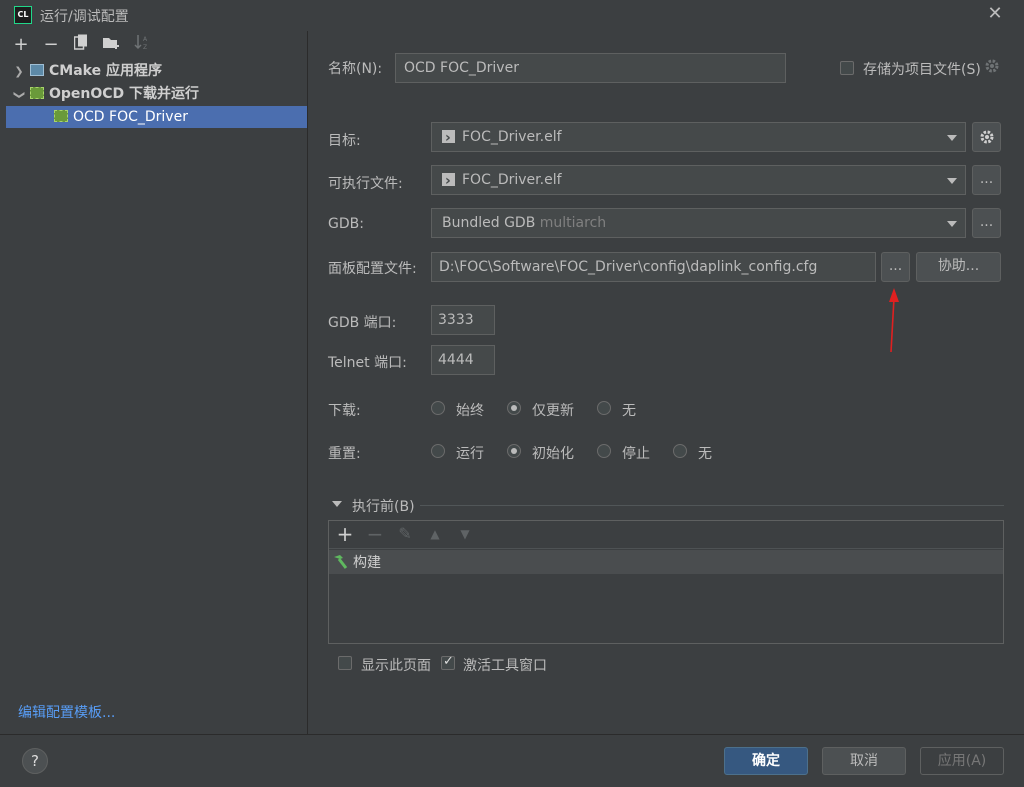 The width and height of the screenshot is (1024, 787). What do you see at coordinates (383, 506) in the screenshot?
I see `before-launch-title: 执行前(B)` at bounding box center [383, 506].